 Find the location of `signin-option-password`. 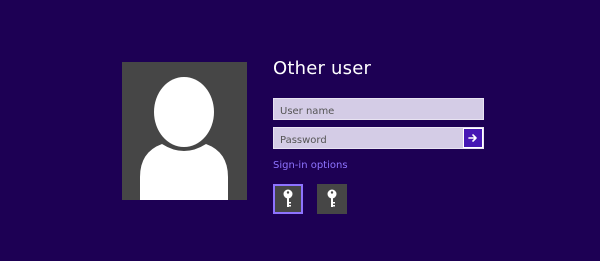

signin-option-password is located at coordinates (288, 199).